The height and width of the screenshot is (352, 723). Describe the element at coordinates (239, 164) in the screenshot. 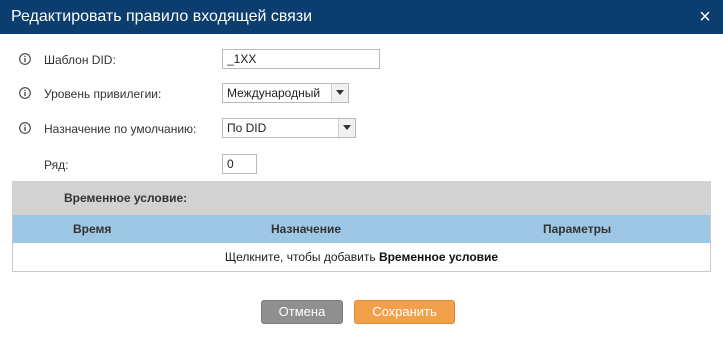

I see `row-input` at that location.